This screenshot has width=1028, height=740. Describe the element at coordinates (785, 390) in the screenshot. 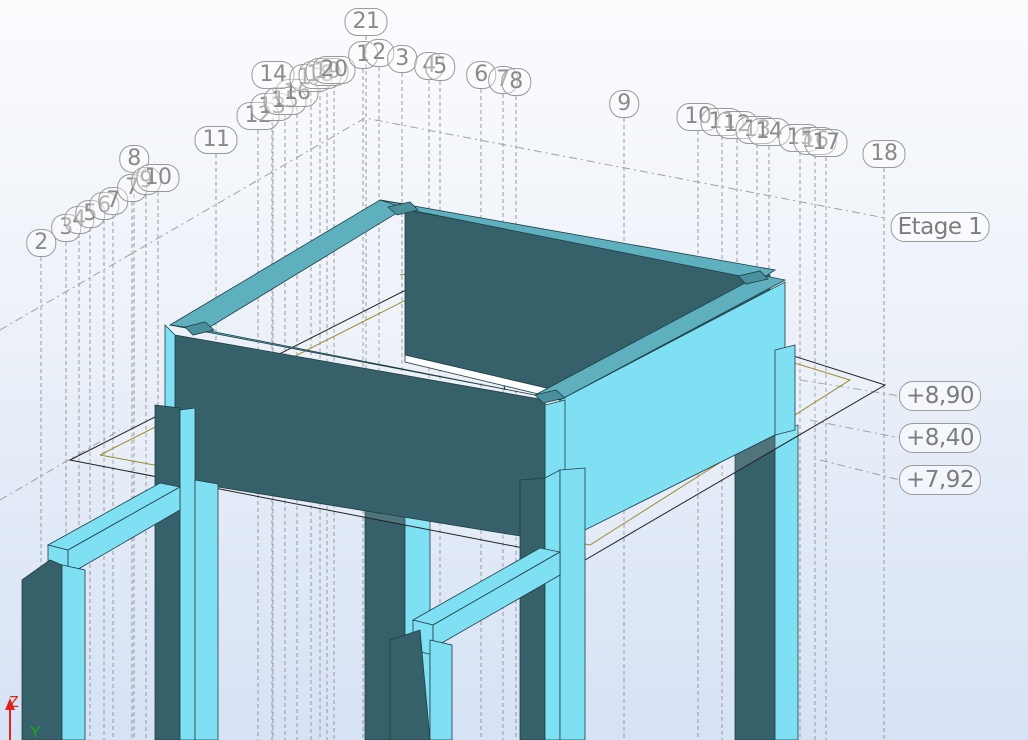

I see `column-right-cap` at that location.